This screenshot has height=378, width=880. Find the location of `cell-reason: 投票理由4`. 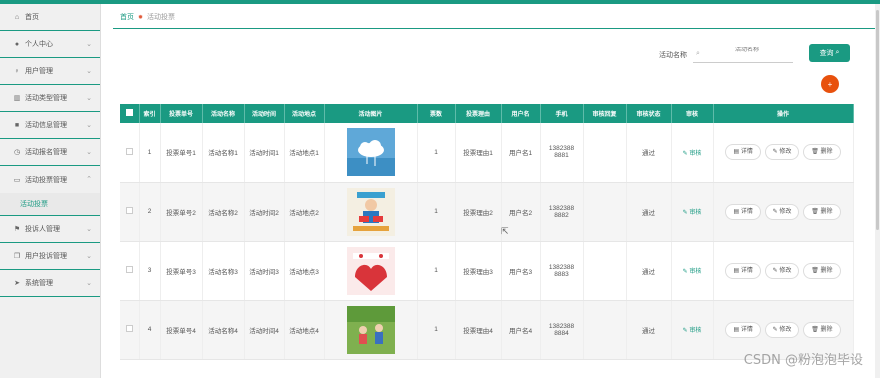

cell-reason: 投票理由4 is located at coordinates (478, 330).